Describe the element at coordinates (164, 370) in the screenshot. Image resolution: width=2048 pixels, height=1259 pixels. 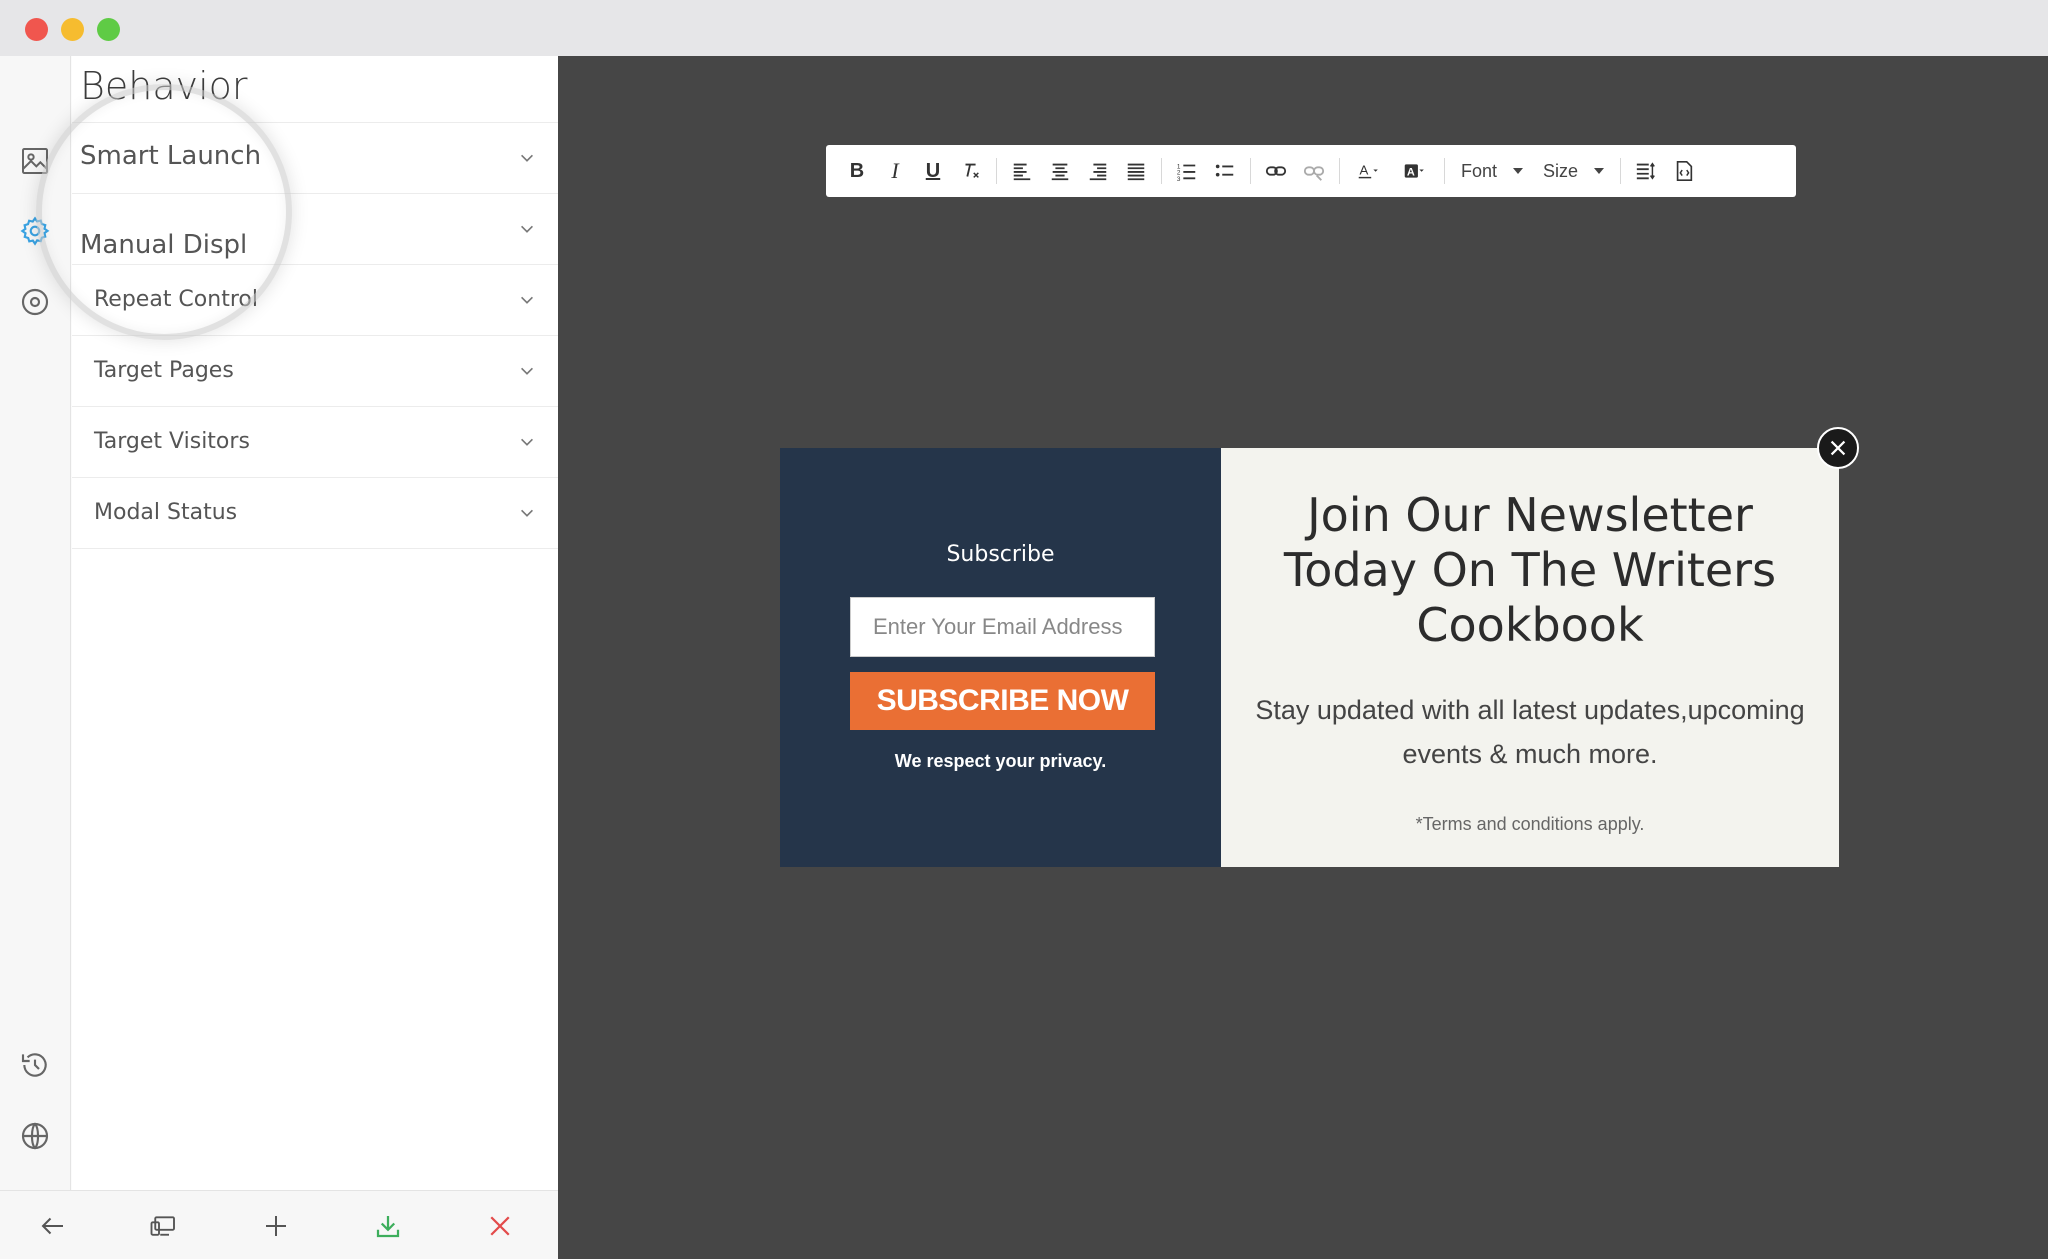
I see `accordion-label: Target Pages` at that location.